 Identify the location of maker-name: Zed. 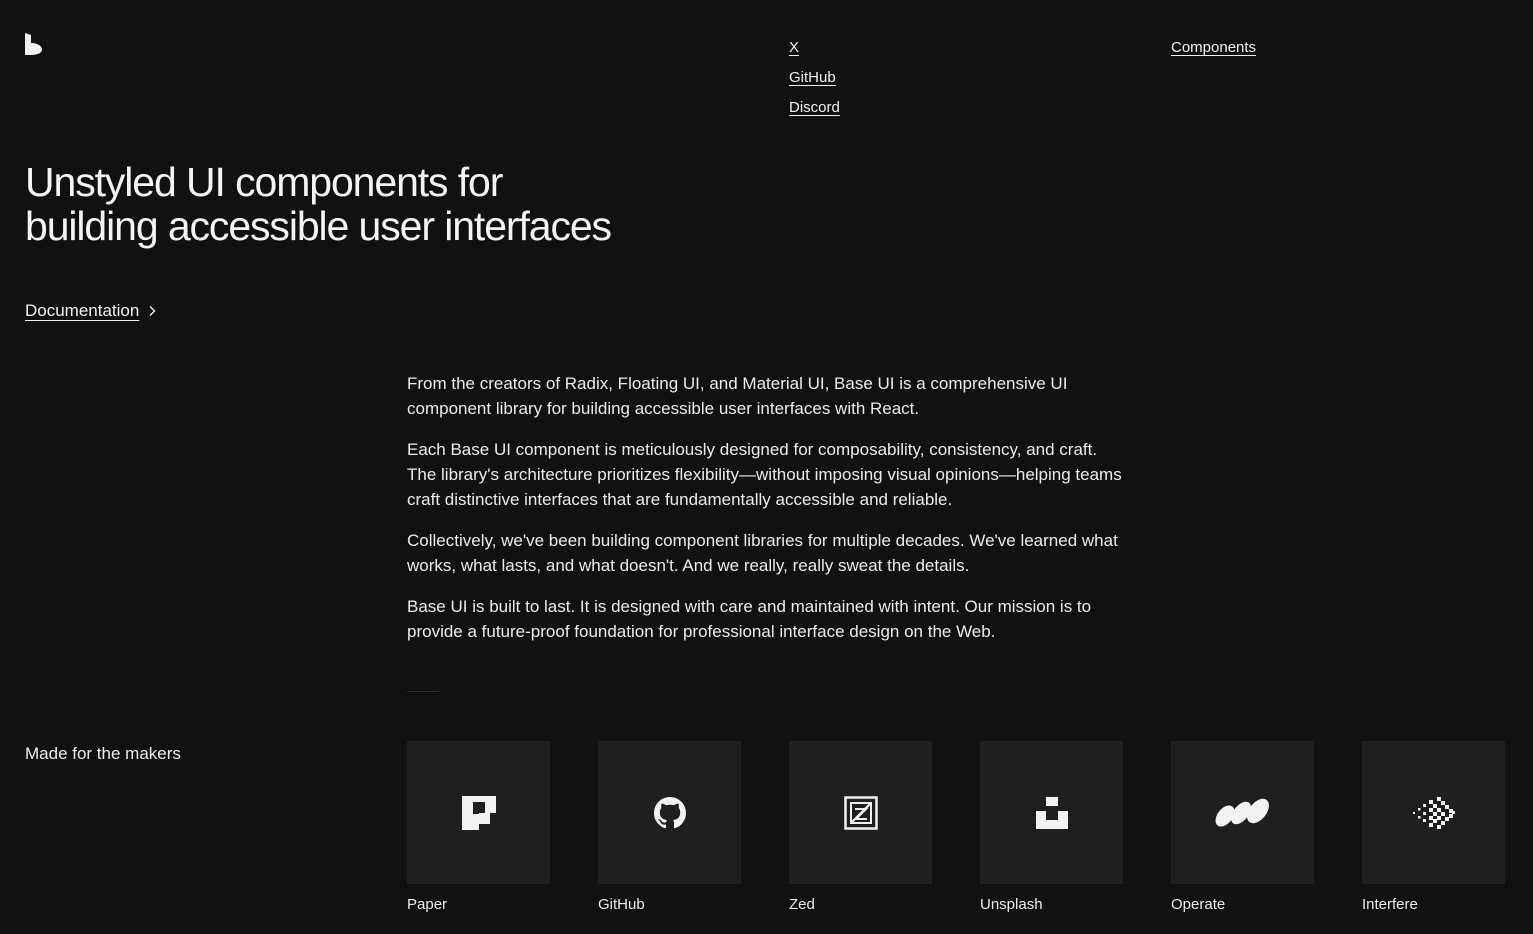
(802, 904).